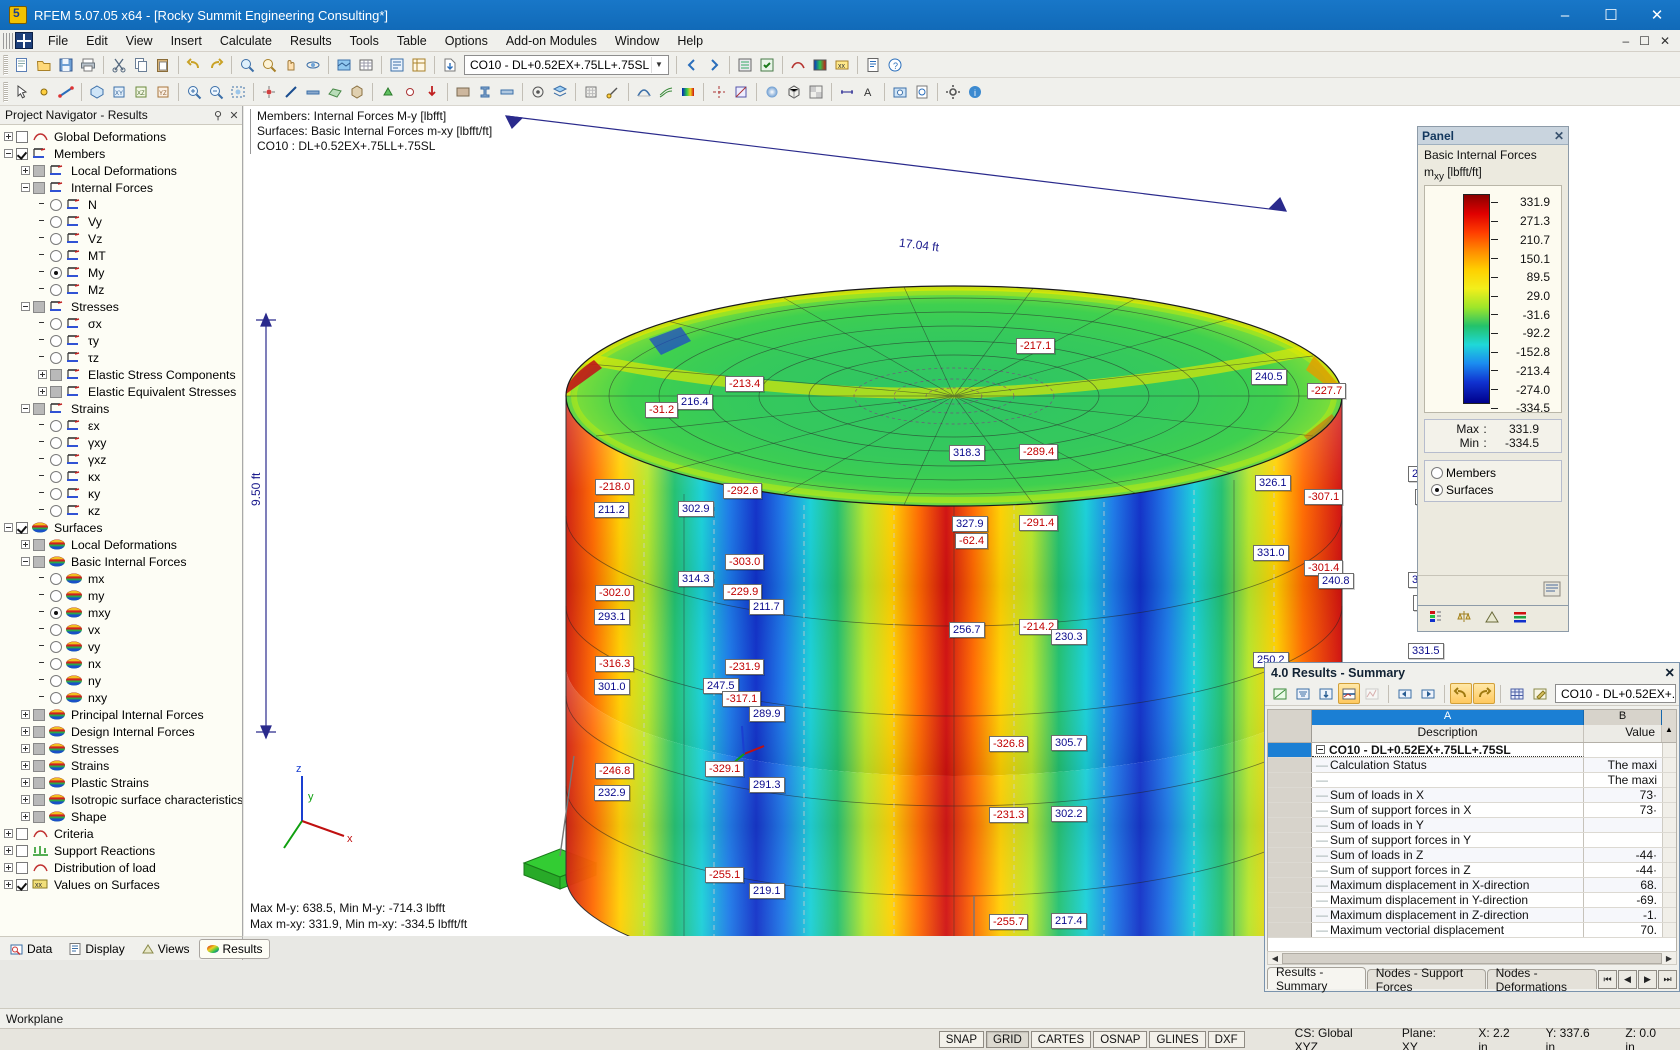  I want to click on grid-toggle-icon, so click(591, 91).